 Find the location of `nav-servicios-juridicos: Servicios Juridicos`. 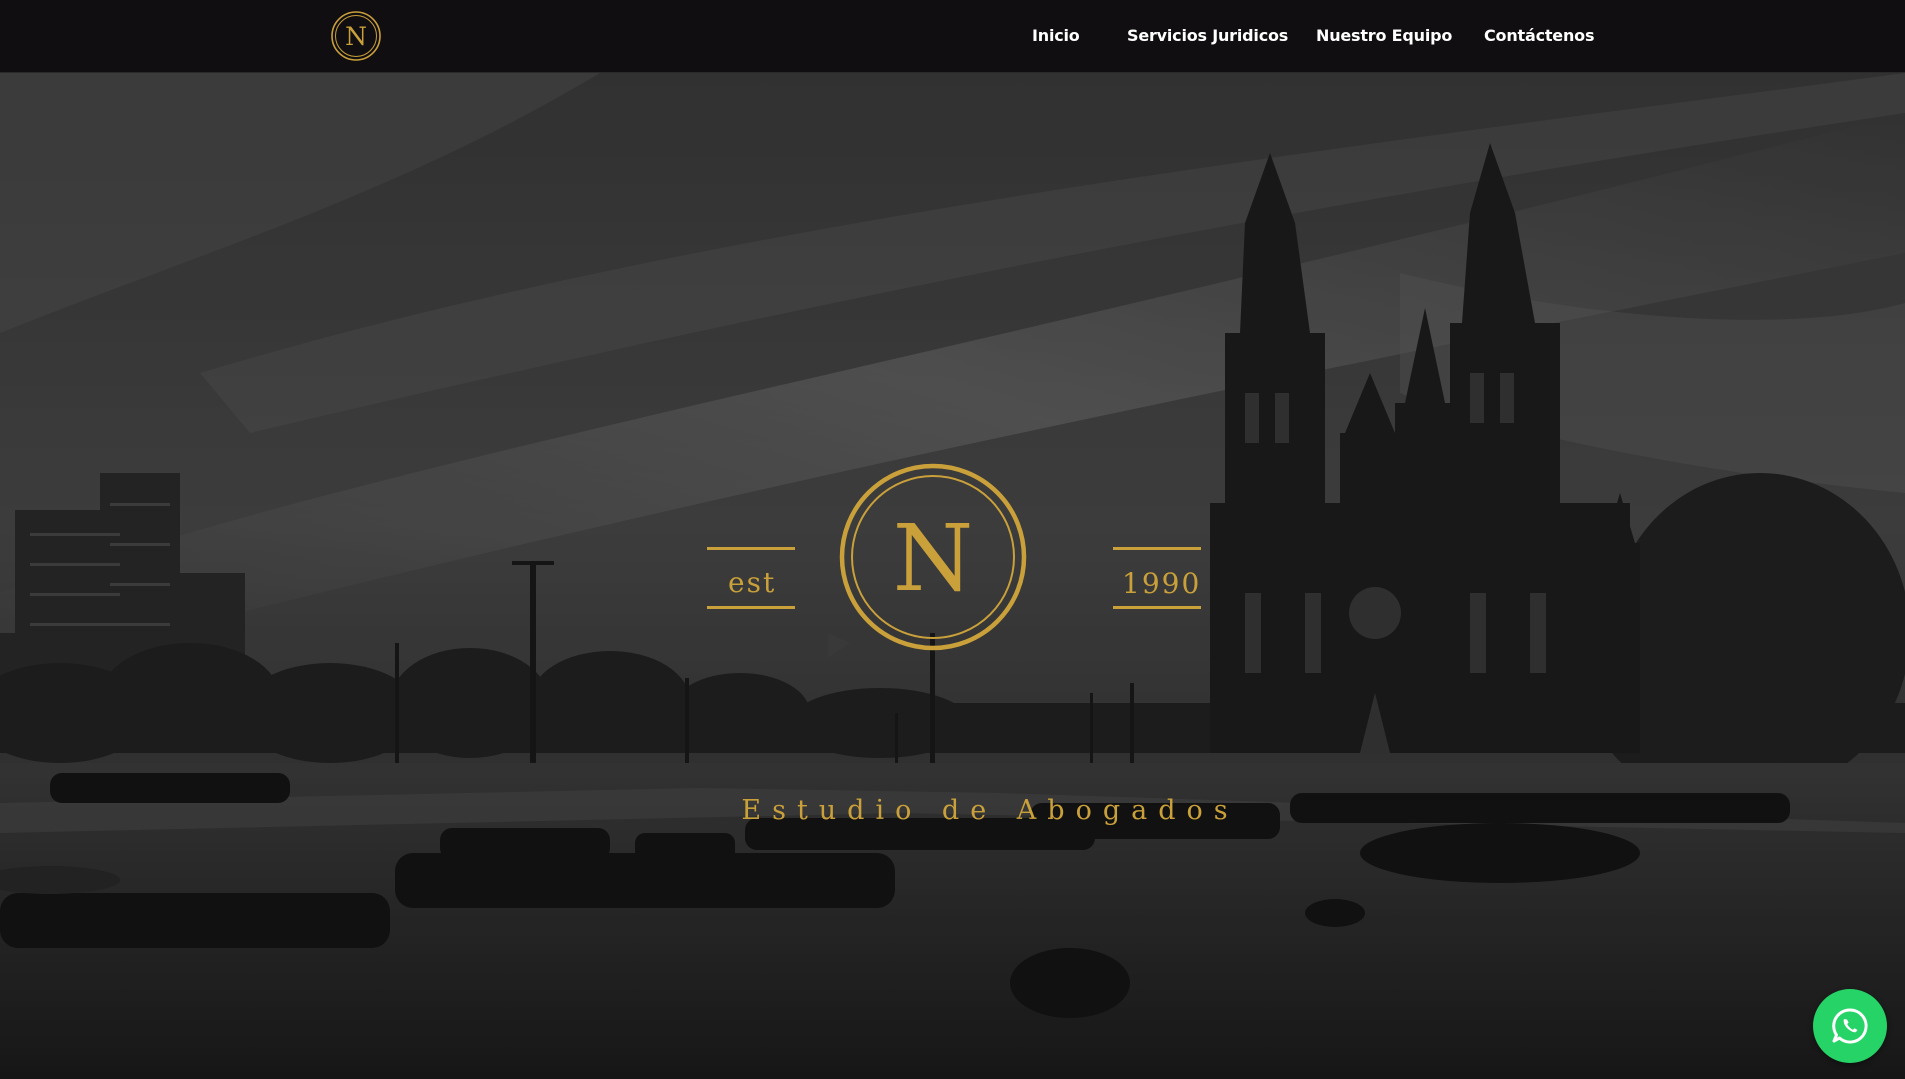

nav-servicios-juridicos: Servicios Juridicos is located at coordinates (1207, 35).